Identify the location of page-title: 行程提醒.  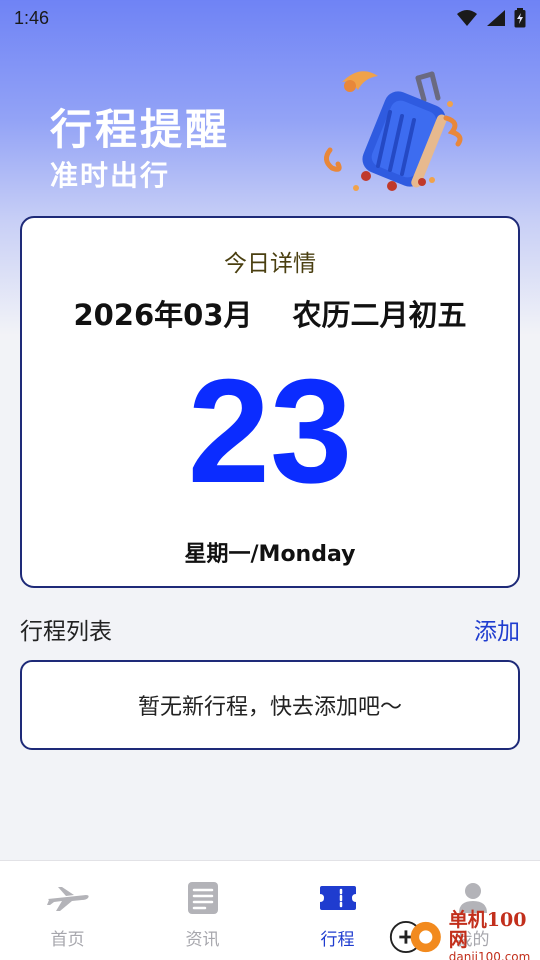
(140, 129).